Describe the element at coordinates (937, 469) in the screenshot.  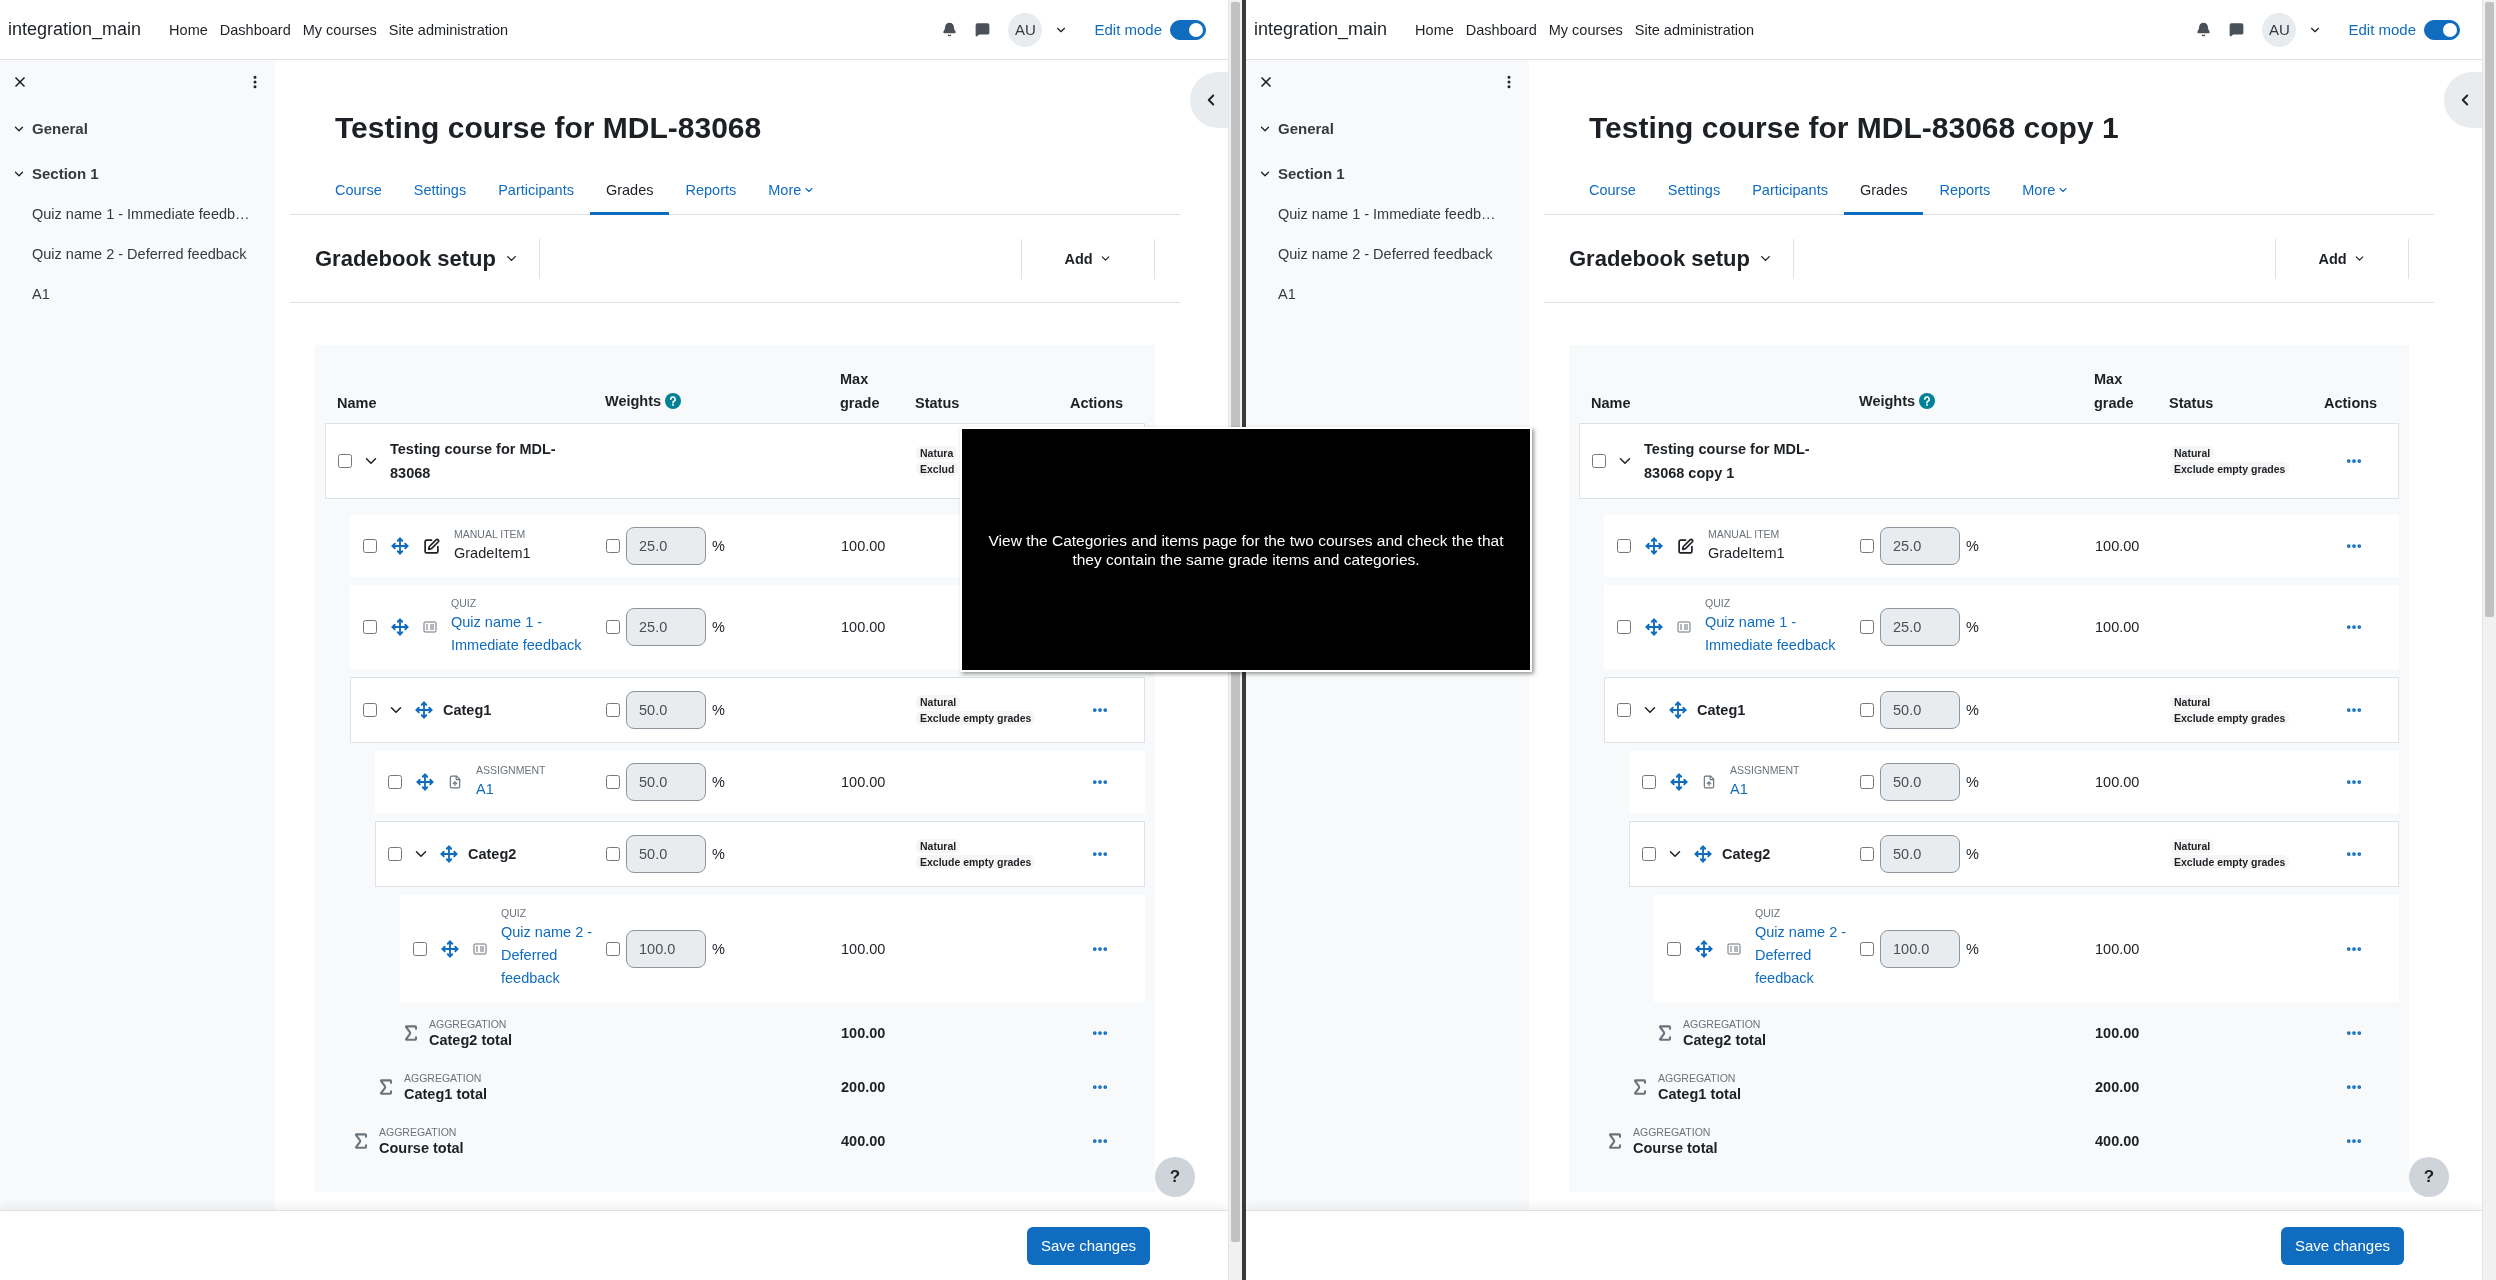
I see `status-badge: Exclud` at that location.